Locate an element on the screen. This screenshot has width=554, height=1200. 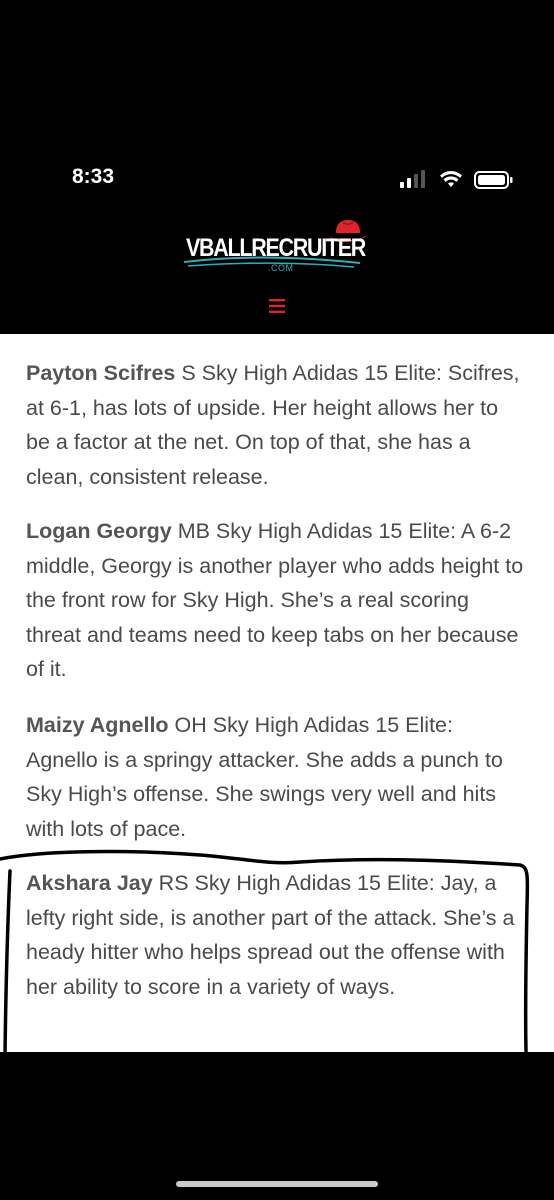
player-name: Maizy Agnello is located at coordinates (97, 725).